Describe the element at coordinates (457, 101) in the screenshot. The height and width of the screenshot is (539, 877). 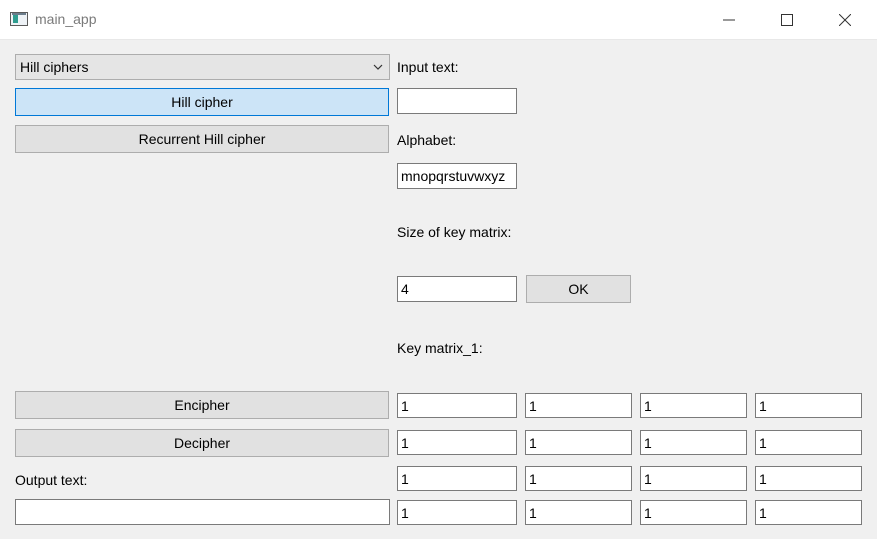
I see `input-text-field` at that location.